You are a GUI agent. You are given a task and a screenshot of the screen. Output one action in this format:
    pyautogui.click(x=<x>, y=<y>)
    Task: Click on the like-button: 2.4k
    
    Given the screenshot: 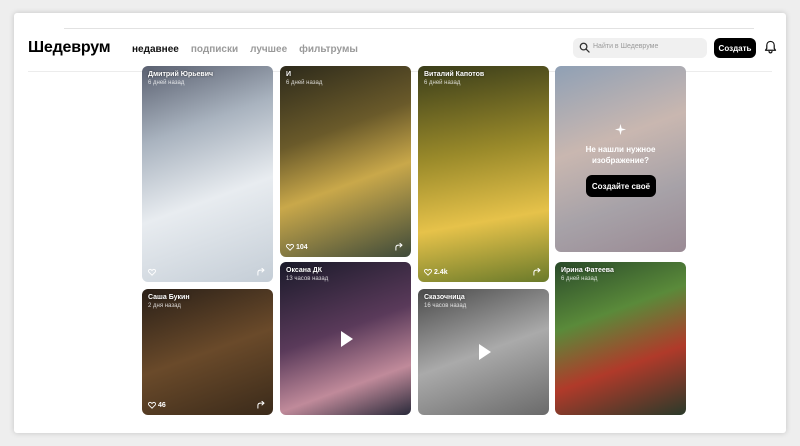 What is the action you would take?
    pyautogui.click(x=436, y=272)
    